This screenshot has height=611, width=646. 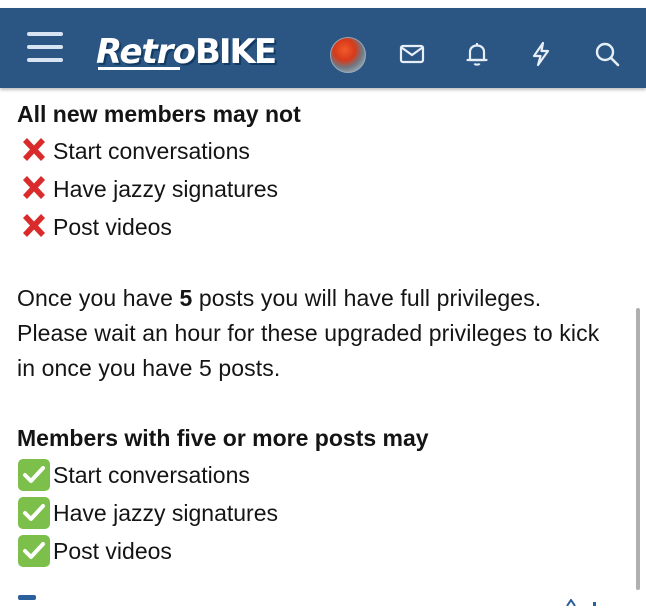 What do you see at coordinates (112, 551) in the screenshot?
I see `privilege-label: Post videos` at bounding box center [112, 551].